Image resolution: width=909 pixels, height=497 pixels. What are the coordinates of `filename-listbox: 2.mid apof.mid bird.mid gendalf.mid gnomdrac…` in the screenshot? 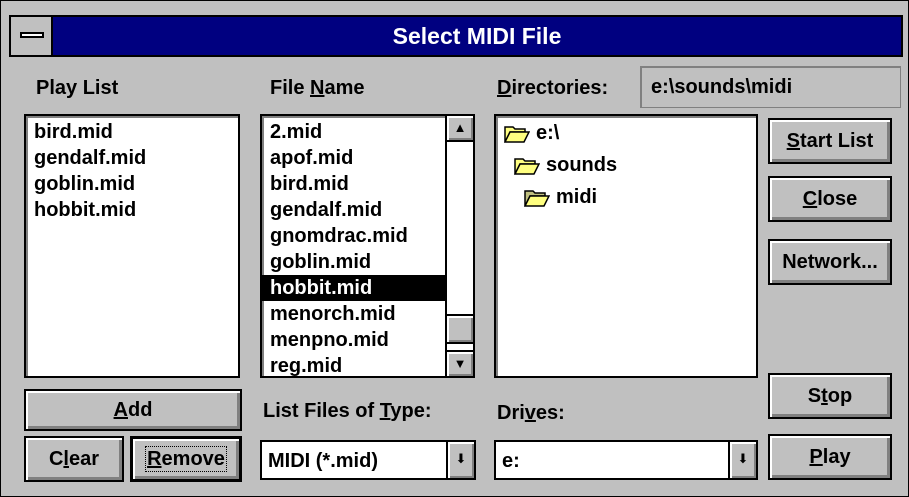 It's located at (367, 246).